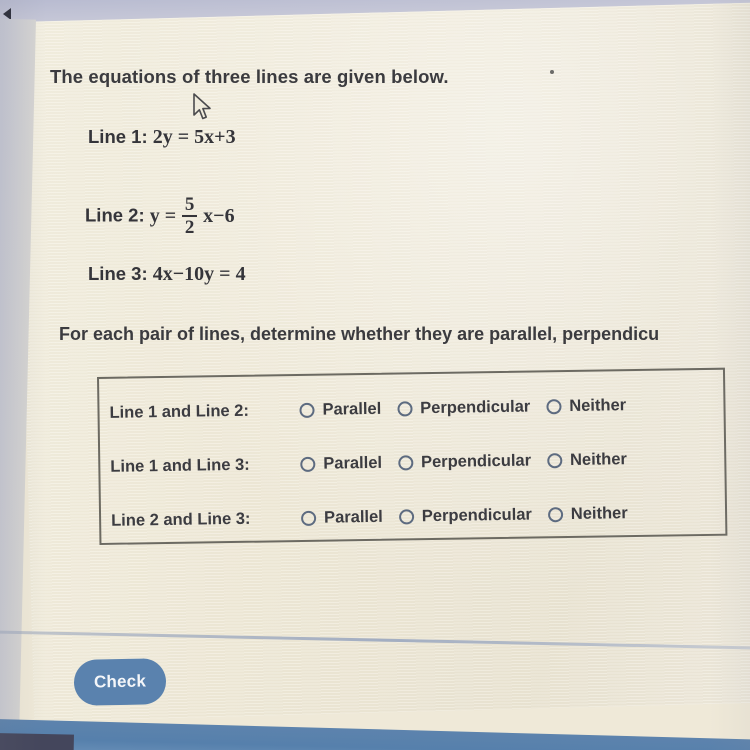  Describe the element at coordinates (189, 227) in the screenshot. I see `fraction-denominator: 2` at that location.